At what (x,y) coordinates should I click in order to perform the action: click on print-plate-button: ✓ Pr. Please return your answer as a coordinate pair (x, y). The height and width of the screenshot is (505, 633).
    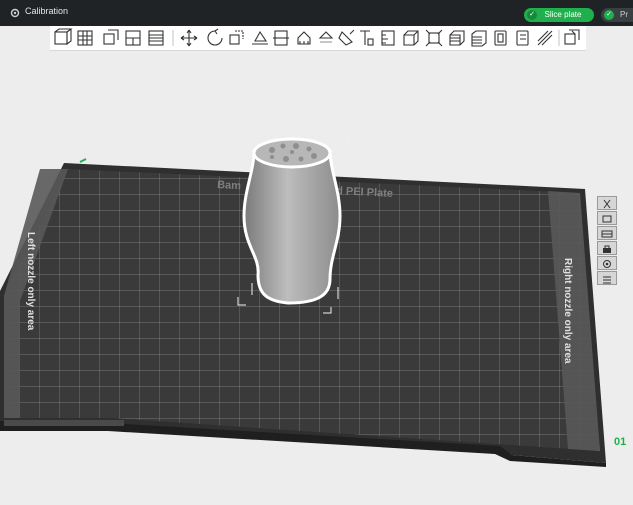
    Looking at the image, I should click on (617, 15).